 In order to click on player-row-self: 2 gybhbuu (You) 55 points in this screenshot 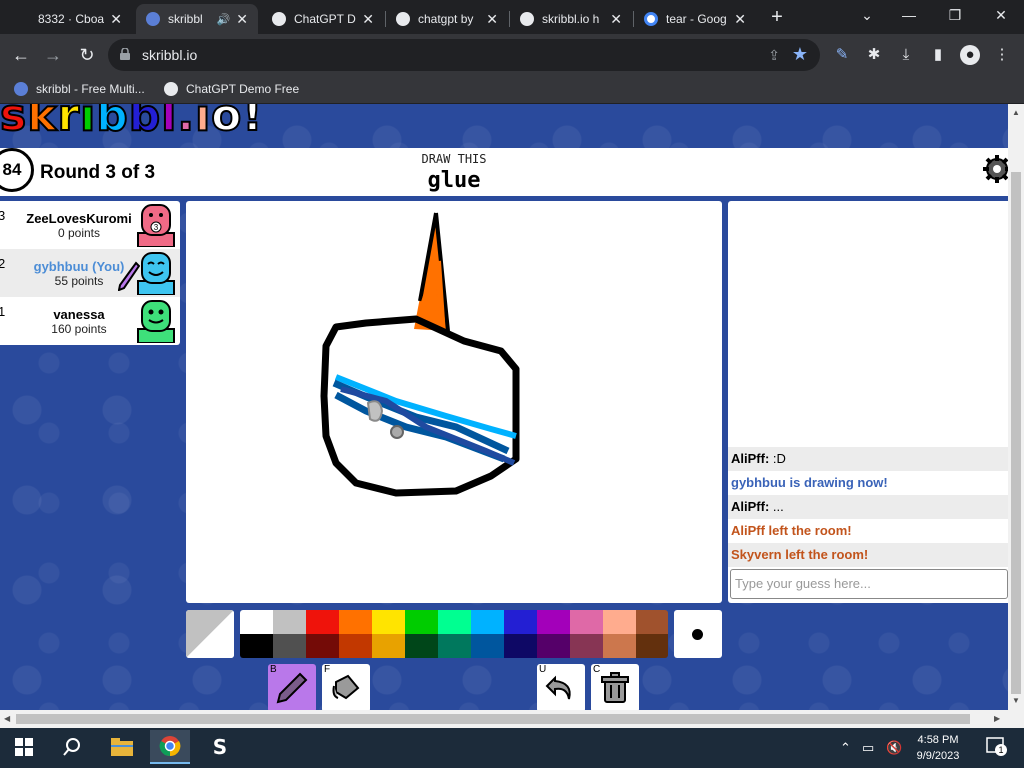, I will do `click(90, 273)`.